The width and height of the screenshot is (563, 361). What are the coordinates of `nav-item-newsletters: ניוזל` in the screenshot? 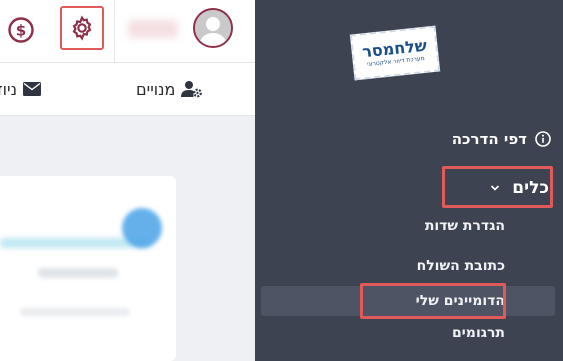 It's located at (20, 89).